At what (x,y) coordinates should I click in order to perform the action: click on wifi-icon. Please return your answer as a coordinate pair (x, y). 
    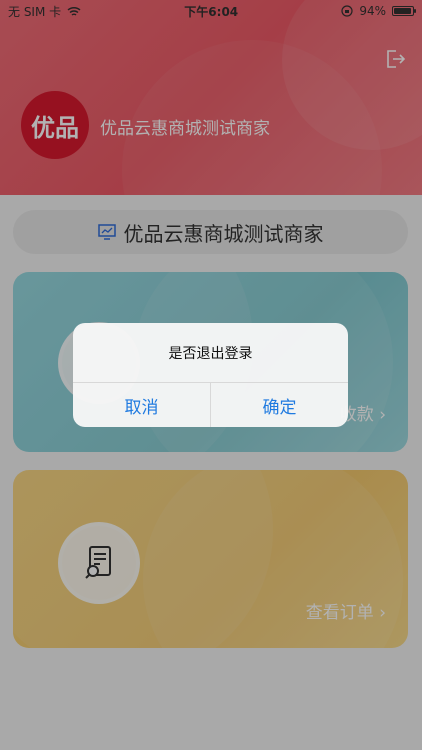
    Looking at the image, I should click on (74, 11).